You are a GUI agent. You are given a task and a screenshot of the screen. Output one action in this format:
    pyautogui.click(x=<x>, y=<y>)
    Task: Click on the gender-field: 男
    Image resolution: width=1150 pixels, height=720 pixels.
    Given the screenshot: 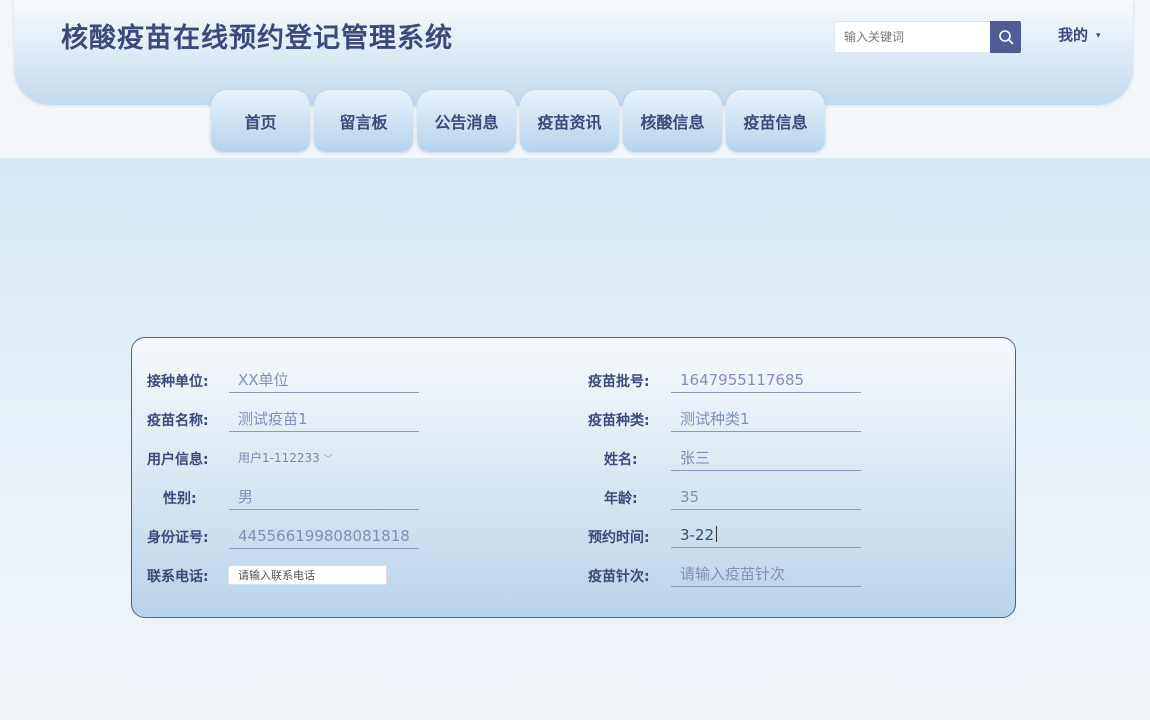 What is the action you would take?
    pyautogui.click(x=324, y=498)
    